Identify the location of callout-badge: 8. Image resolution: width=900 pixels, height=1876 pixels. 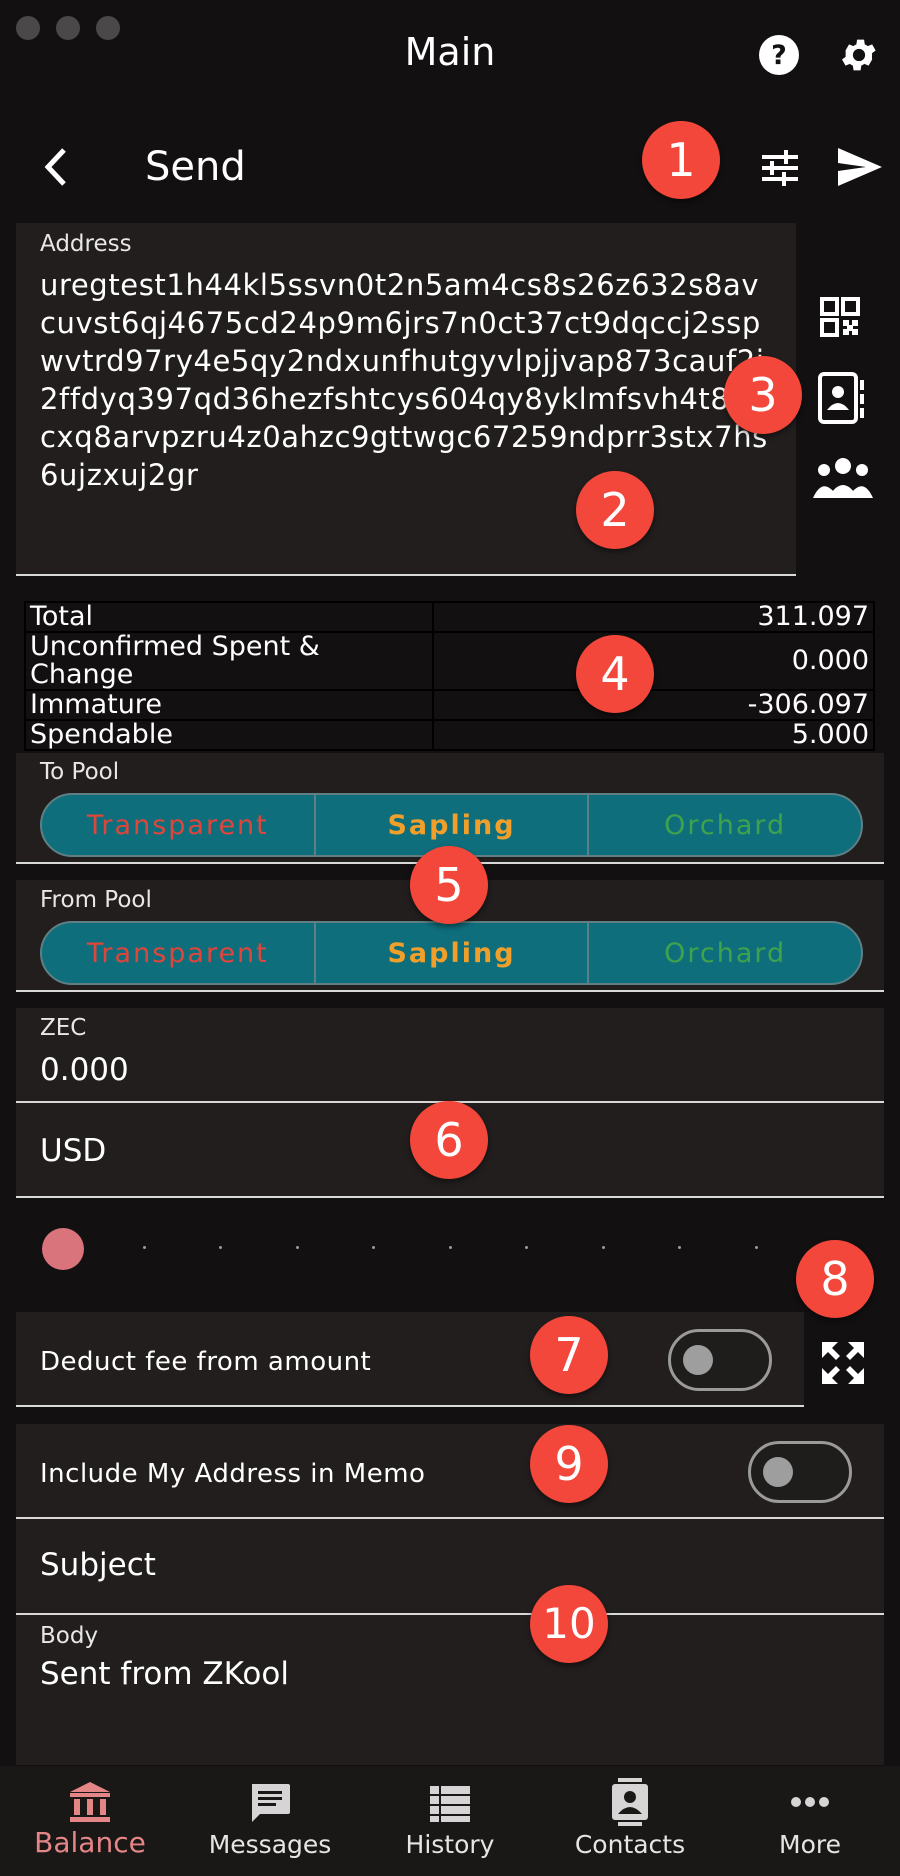
(835, 1279).